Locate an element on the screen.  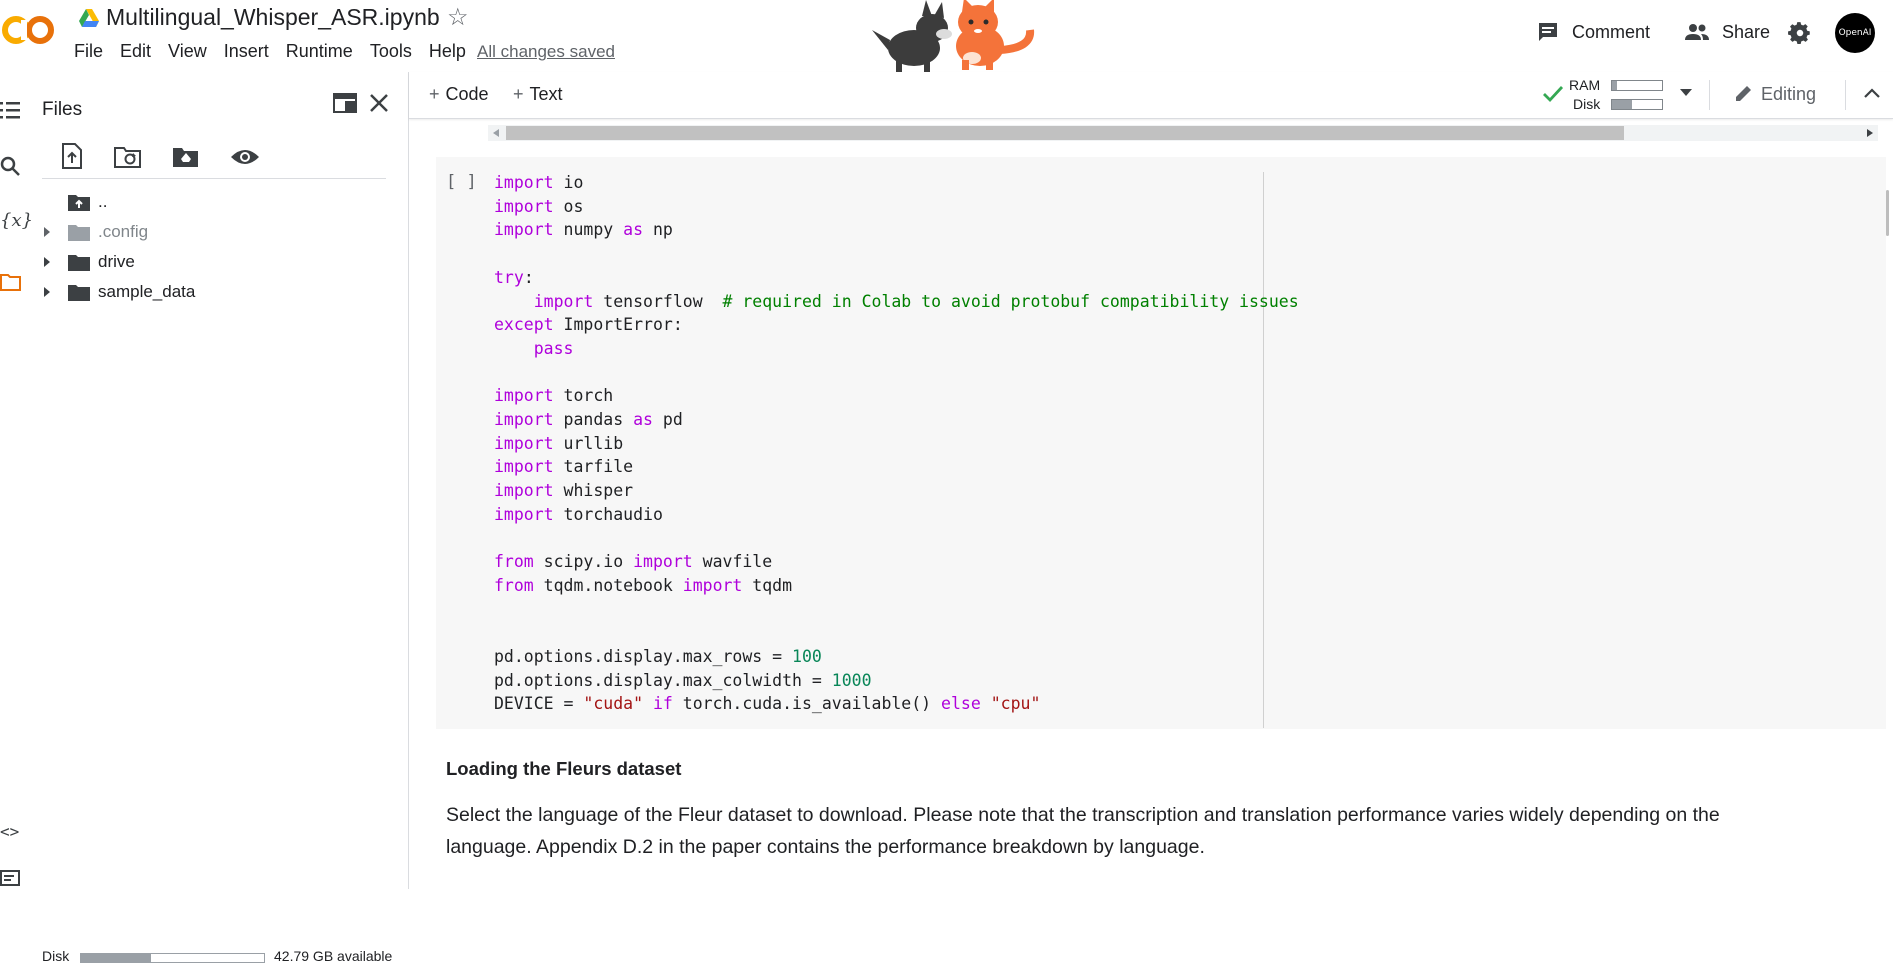
run-cell-button: [ ] is located at coordinates (461, 182).